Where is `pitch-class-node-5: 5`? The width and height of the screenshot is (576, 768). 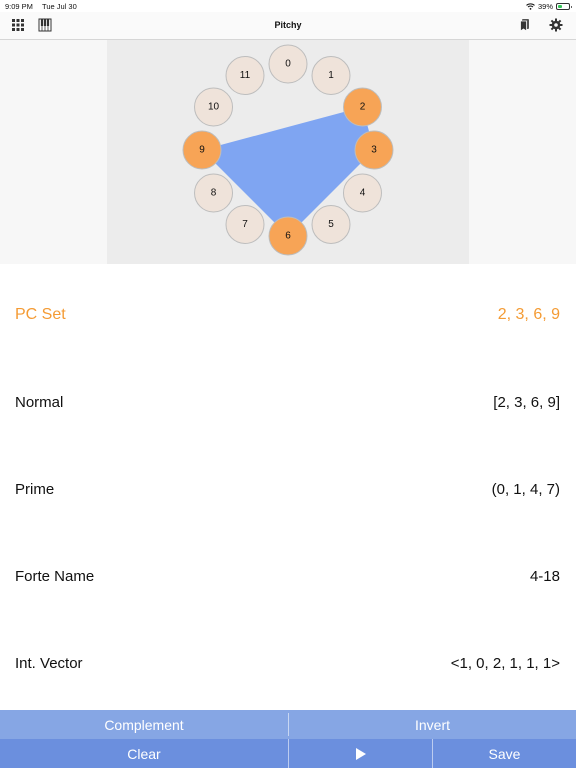
pitch-class-node-5: 5 is located at coordinates (331, 224).